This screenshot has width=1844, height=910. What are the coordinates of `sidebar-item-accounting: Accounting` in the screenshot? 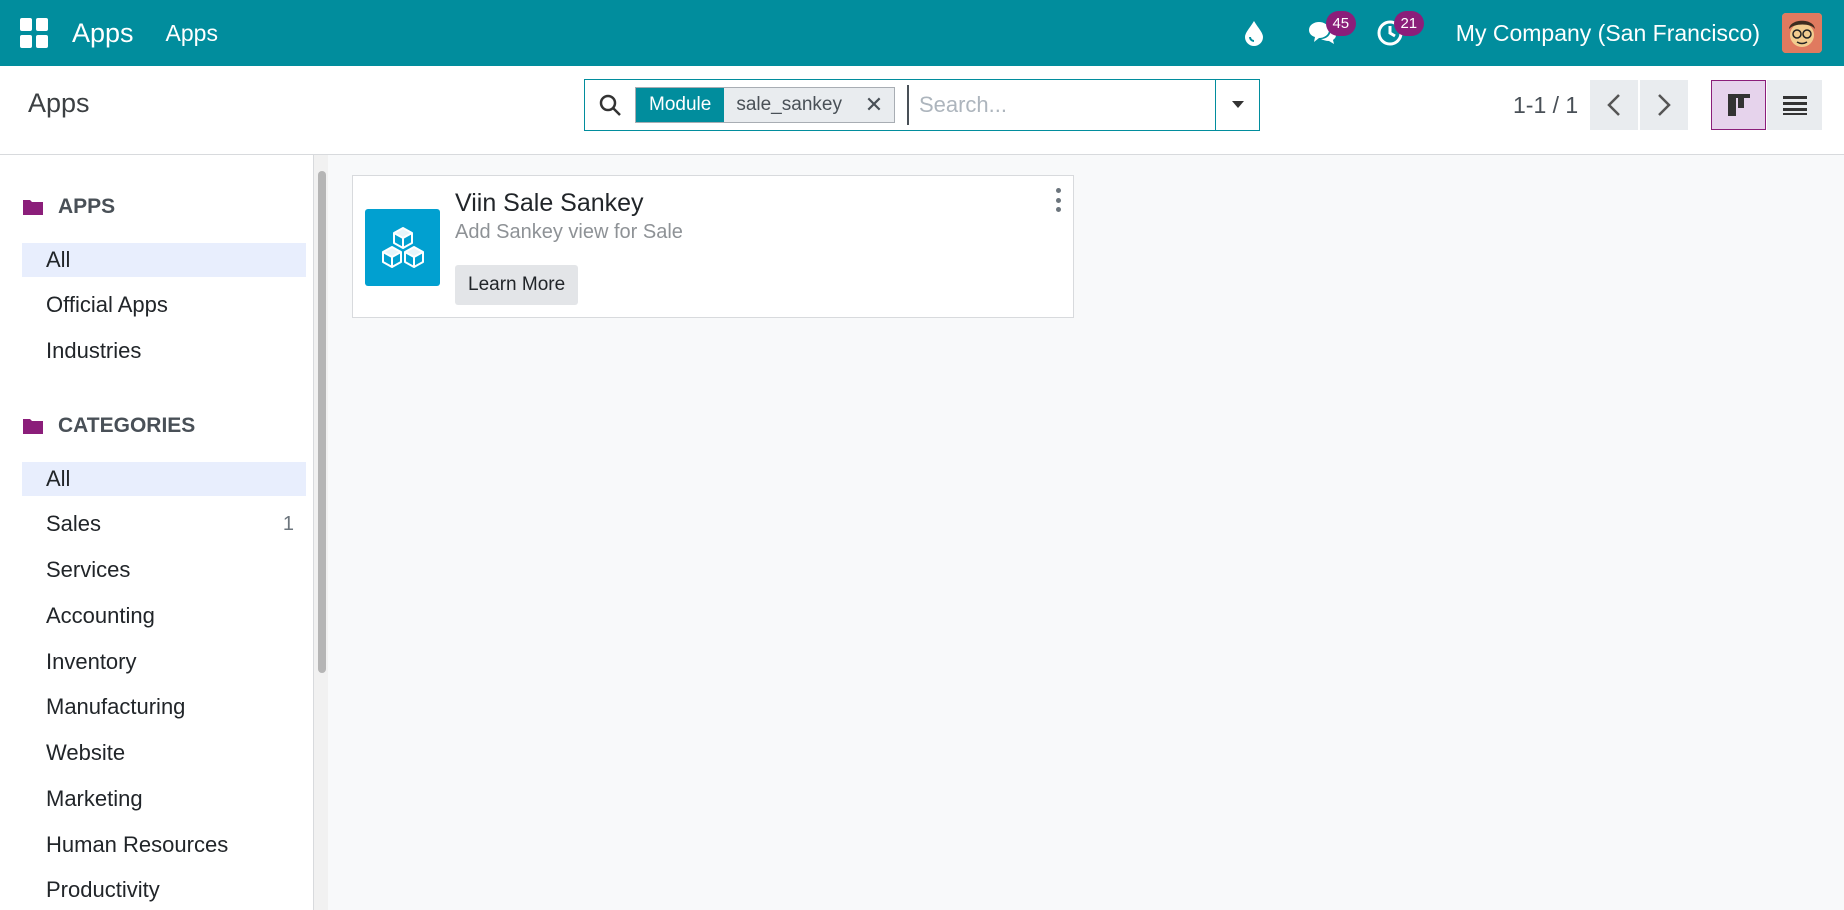 It's located at (164, 616).